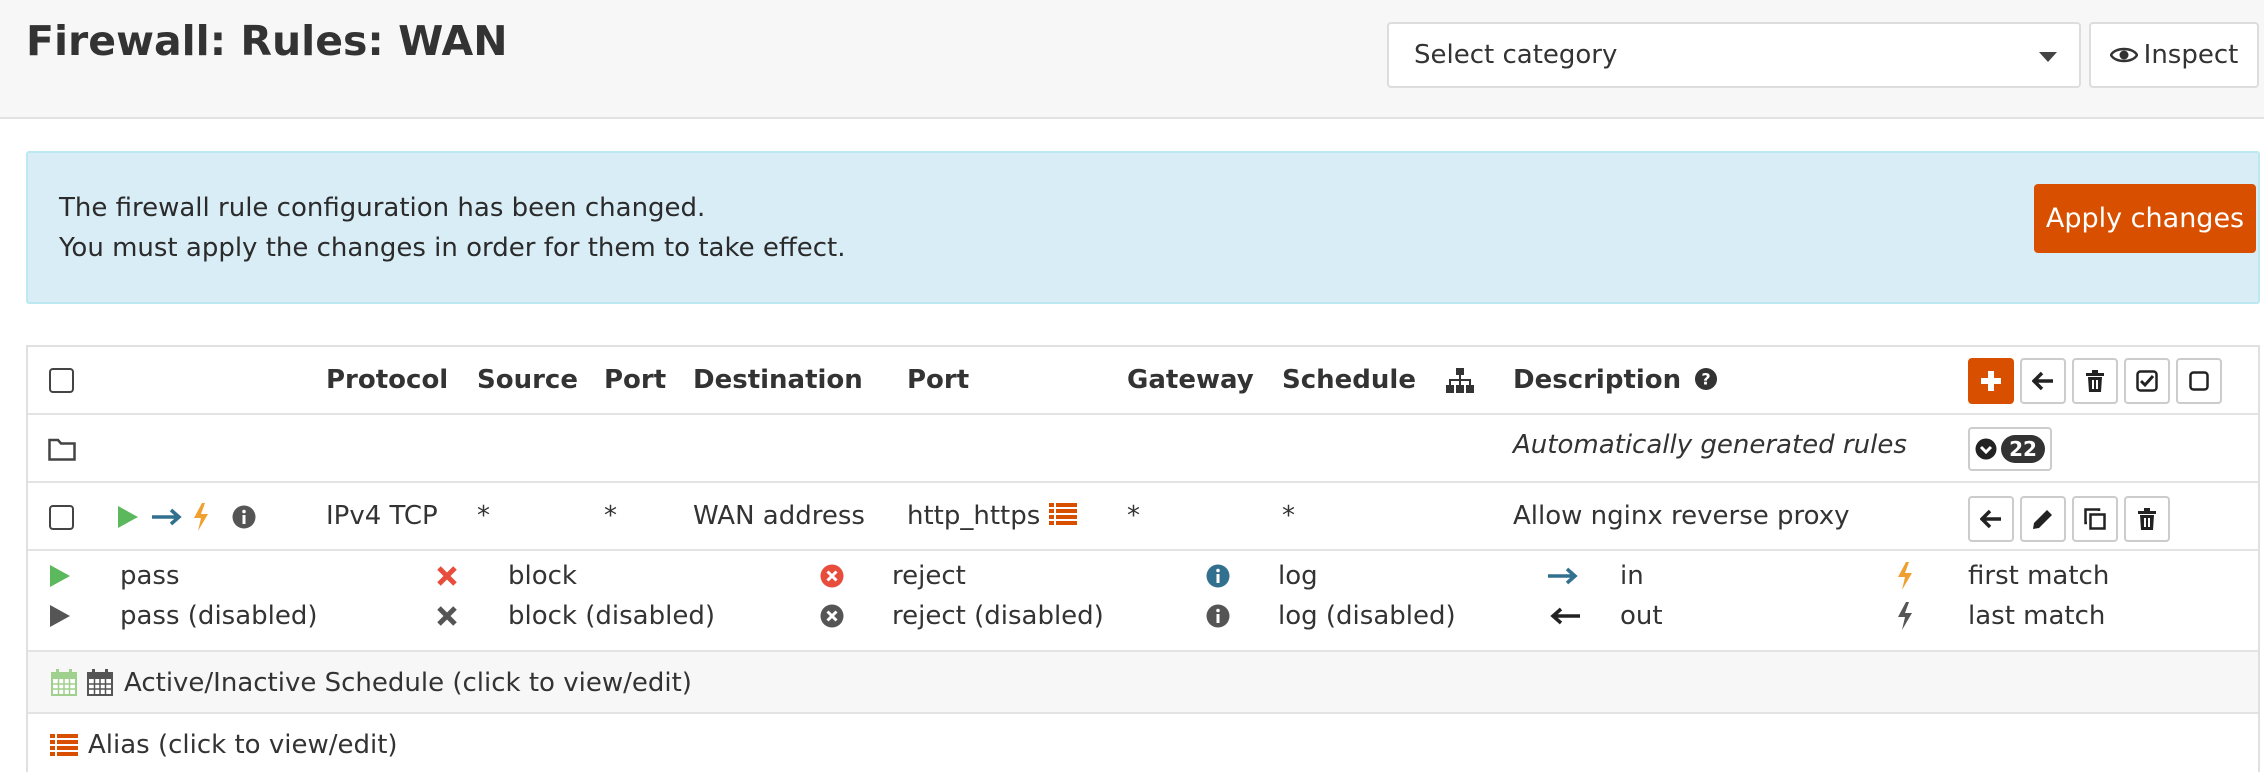  Describe the element at coordinates (1605, 616) in the screenshot. I see `legend-out: out` at that location.